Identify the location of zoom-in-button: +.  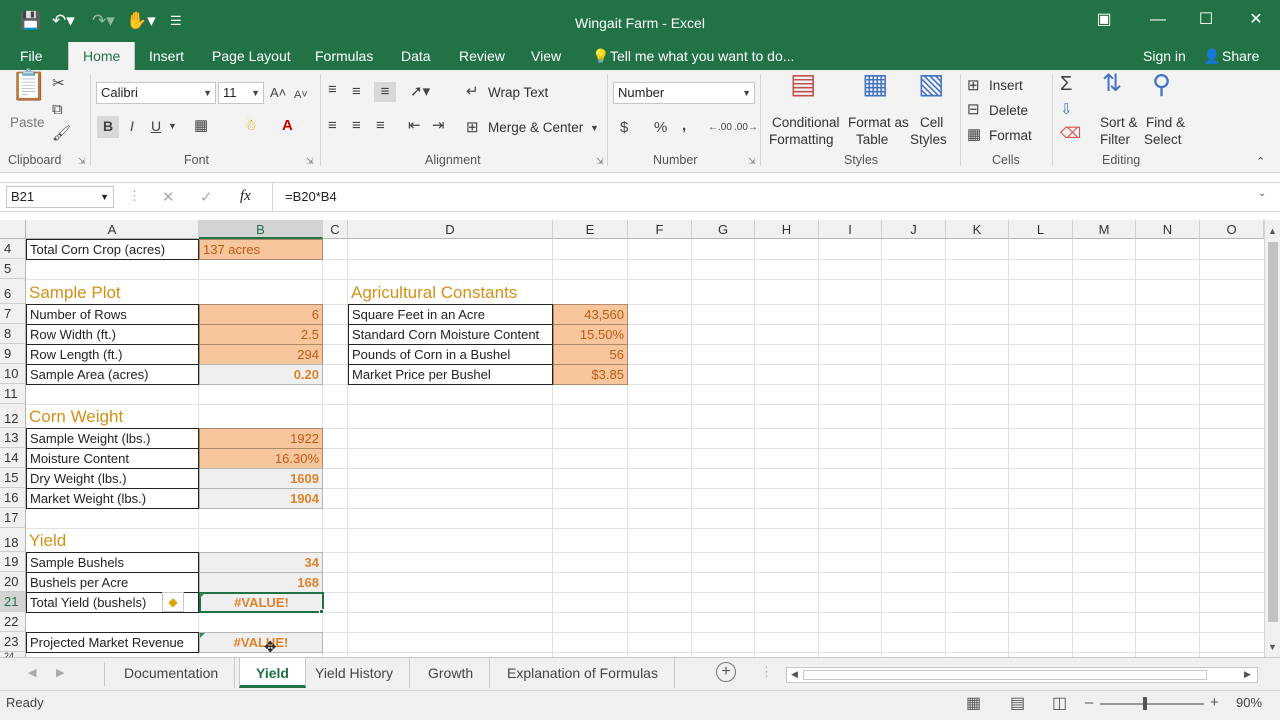
(1214, 702).